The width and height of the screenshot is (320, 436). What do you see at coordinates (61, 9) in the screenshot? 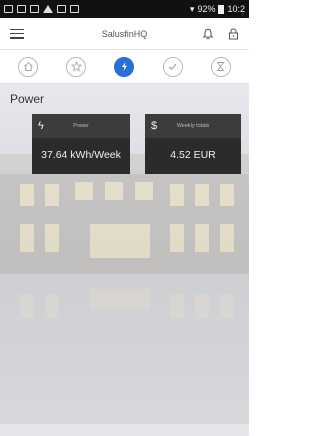
I see `file-icon` at bounding box center [61, 9].